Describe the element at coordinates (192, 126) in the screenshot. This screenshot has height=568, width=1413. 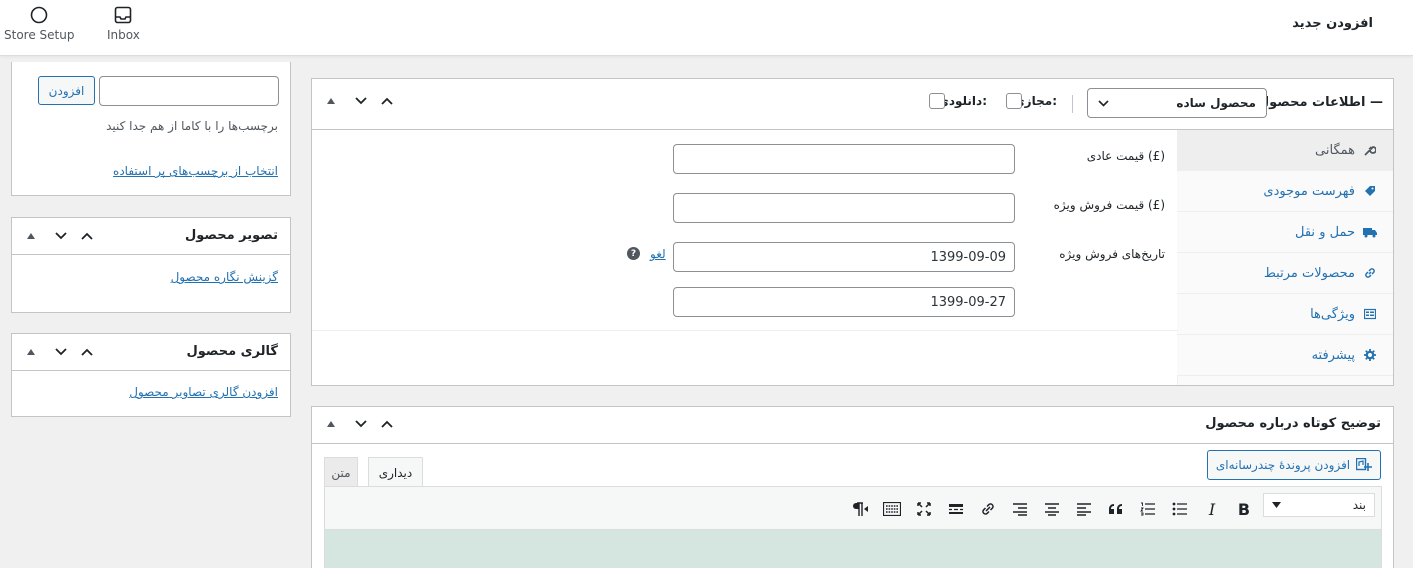
I see `tags-hint: برچسب‌ها را با کاما از هم جدا کنید` at that location.